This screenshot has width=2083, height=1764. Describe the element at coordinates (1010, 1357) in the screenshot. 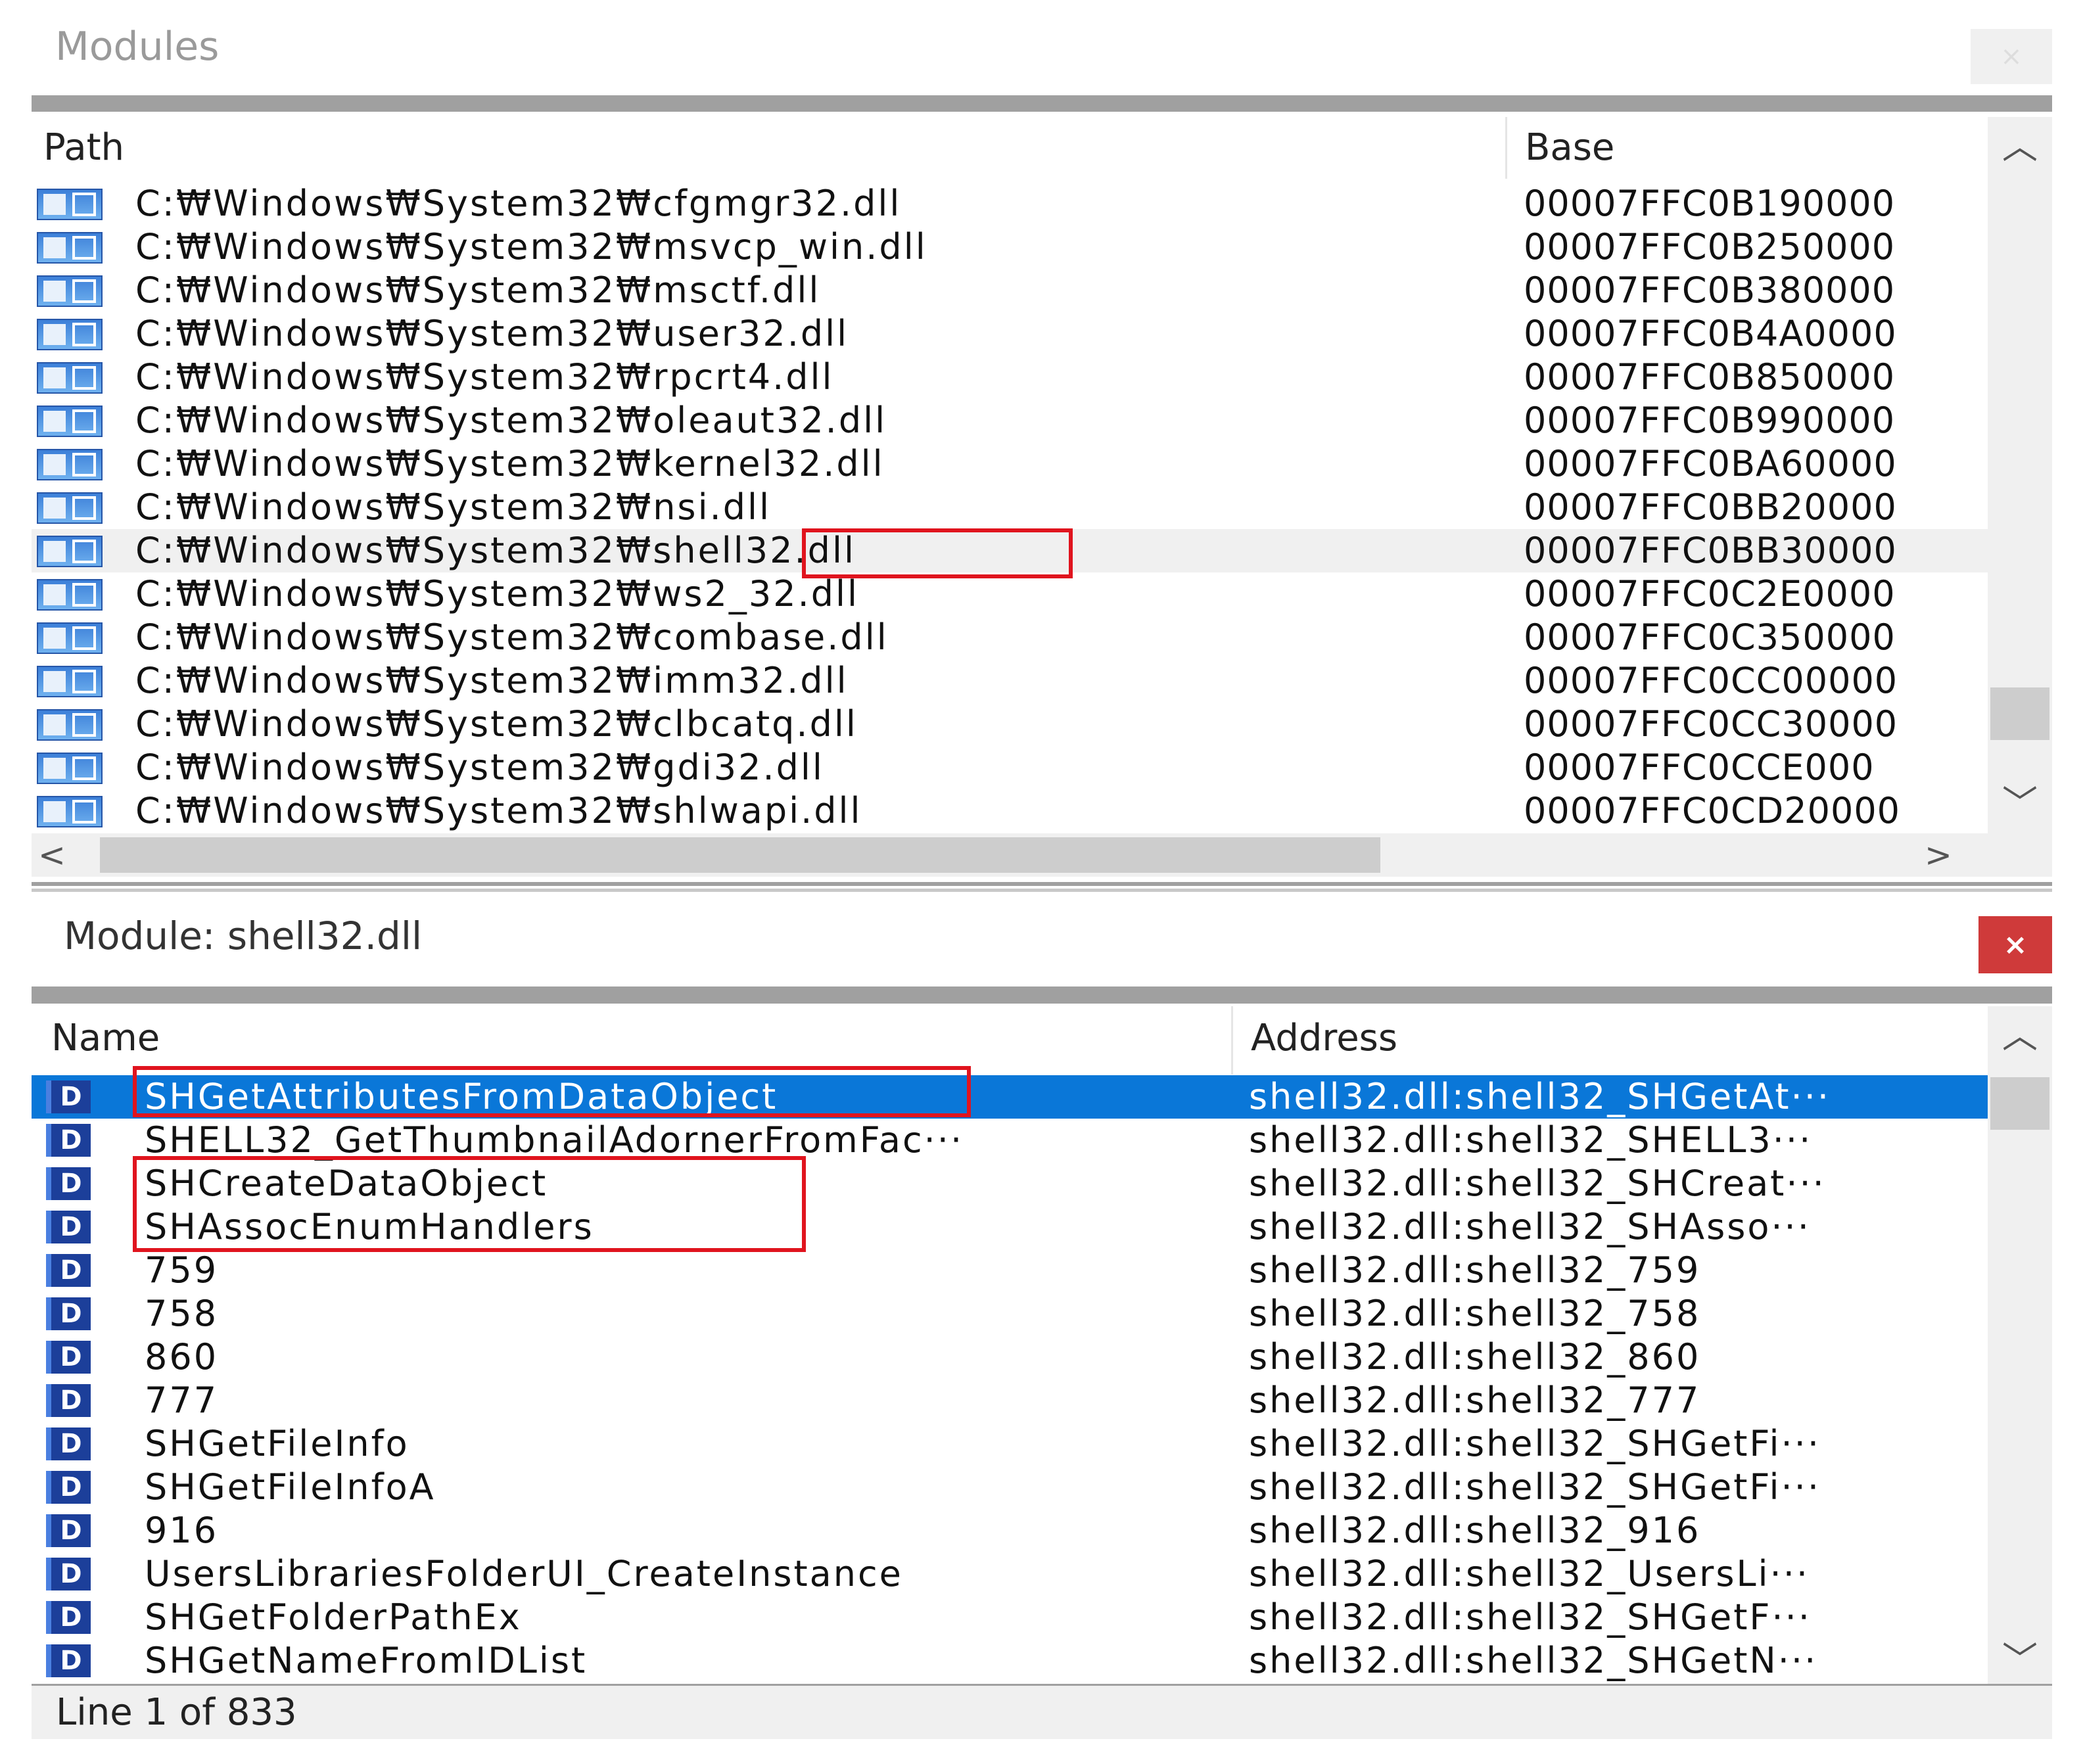

I see `export-row: D 860 shell32.dll:shell32_860` at that location.